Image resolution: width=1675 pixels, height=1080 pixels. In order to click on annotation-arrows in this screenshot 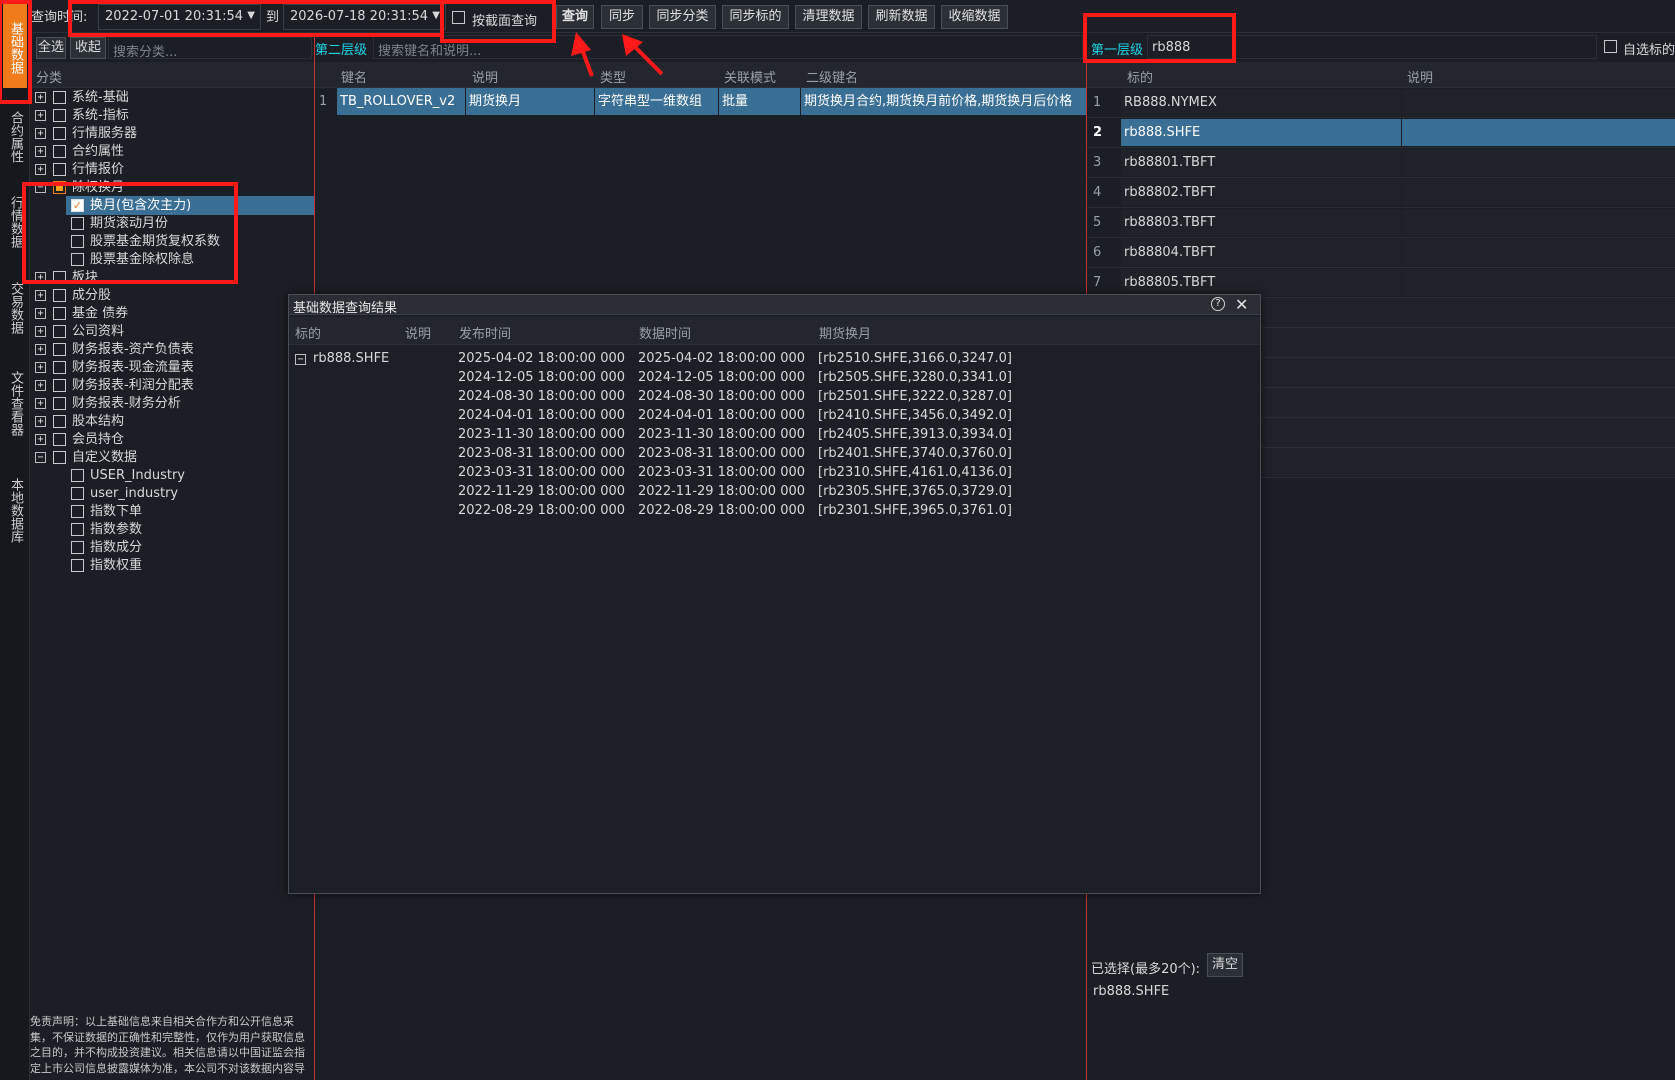, I will do `click(617, 54)`.